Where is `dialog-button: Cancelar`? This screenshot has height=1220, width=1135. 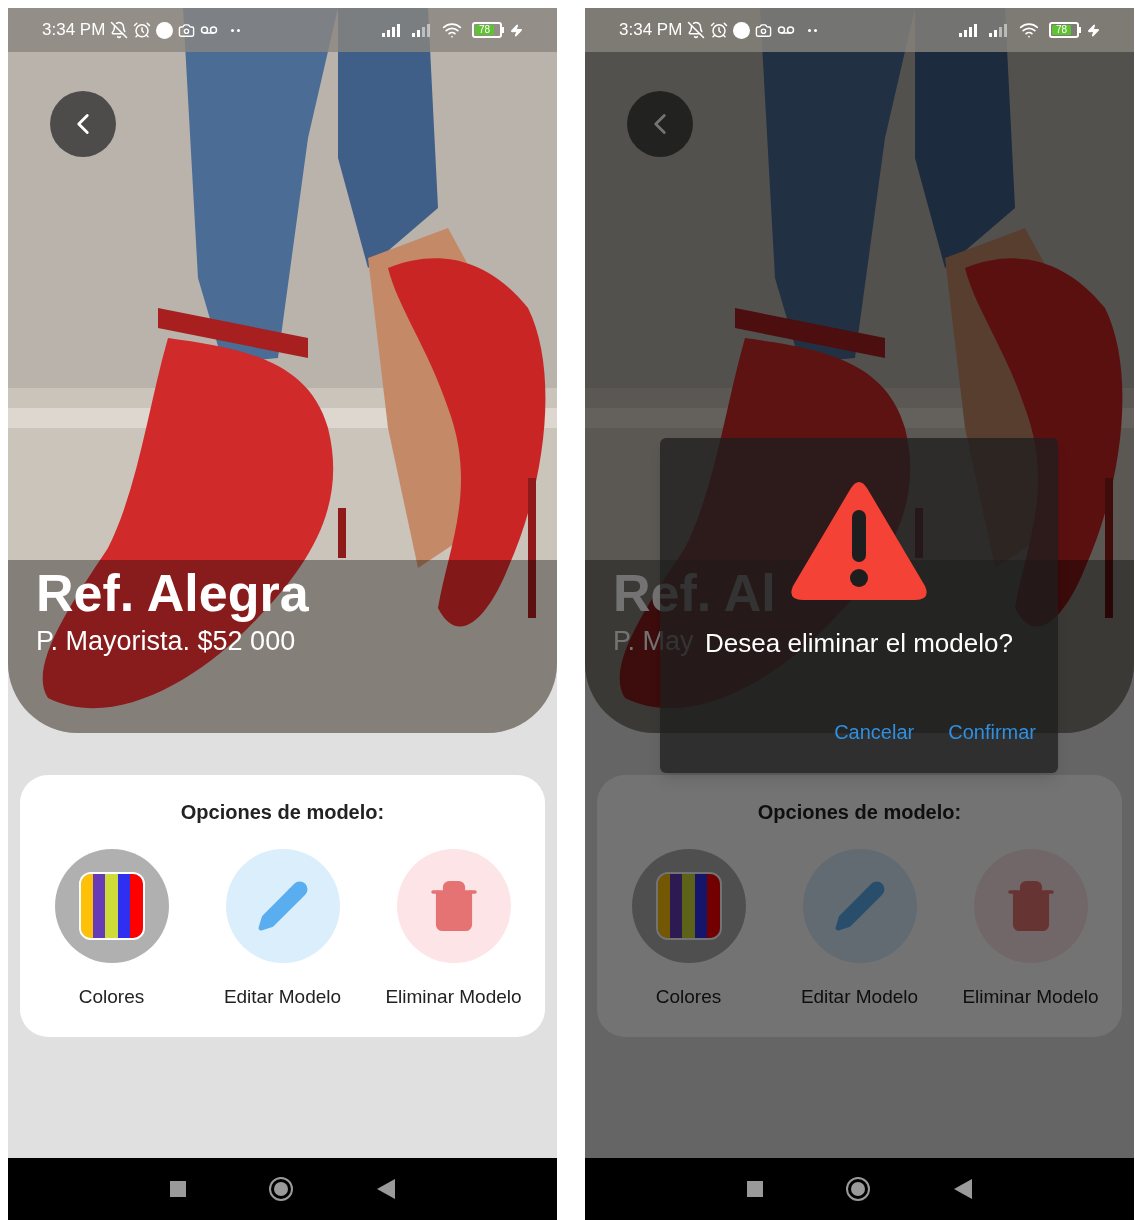
dialog-button: Cancelar is located at coordinates (874, 732).